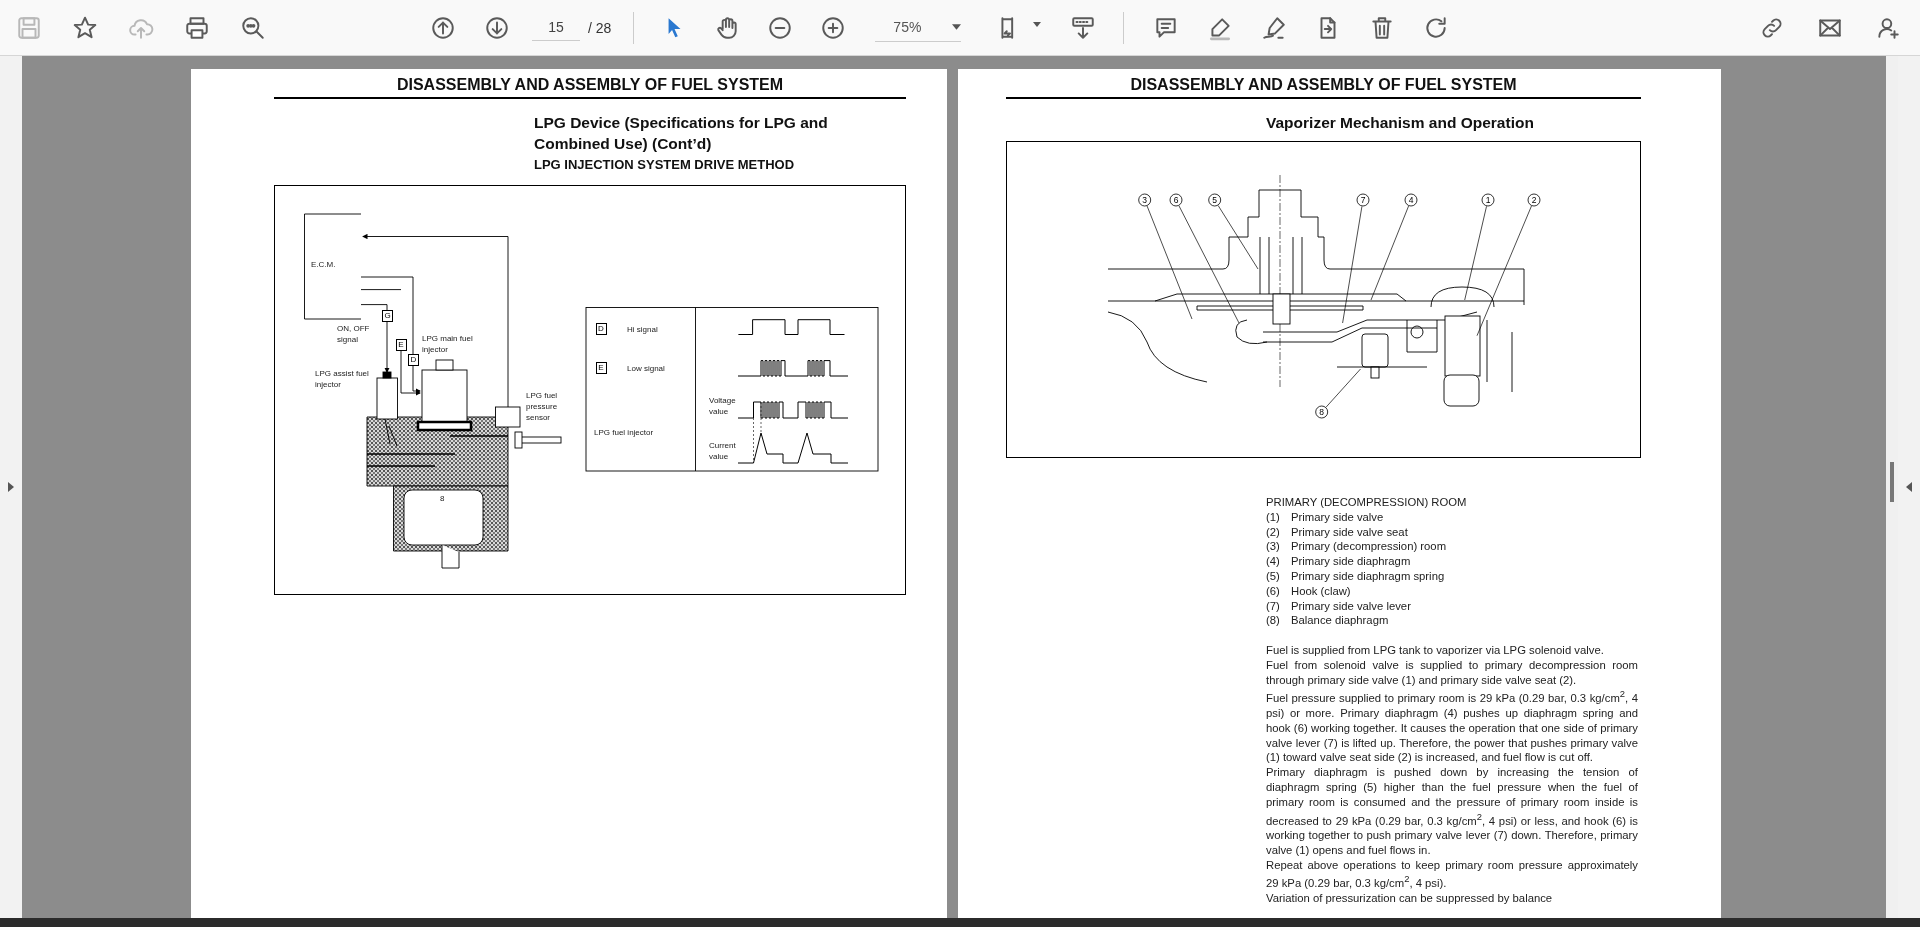 The image size is (1920, 927). What do you see at coordinates (643, 329) in the screenshot?
I see `legend-label: Hi signal` at bounding box center [643, 329].